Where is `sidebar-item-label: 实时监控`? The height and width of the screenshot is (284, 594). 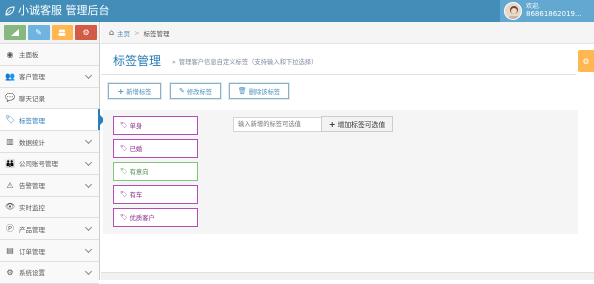
sidebar-item-label: 实时监控 is located at coordinates (32, 207).